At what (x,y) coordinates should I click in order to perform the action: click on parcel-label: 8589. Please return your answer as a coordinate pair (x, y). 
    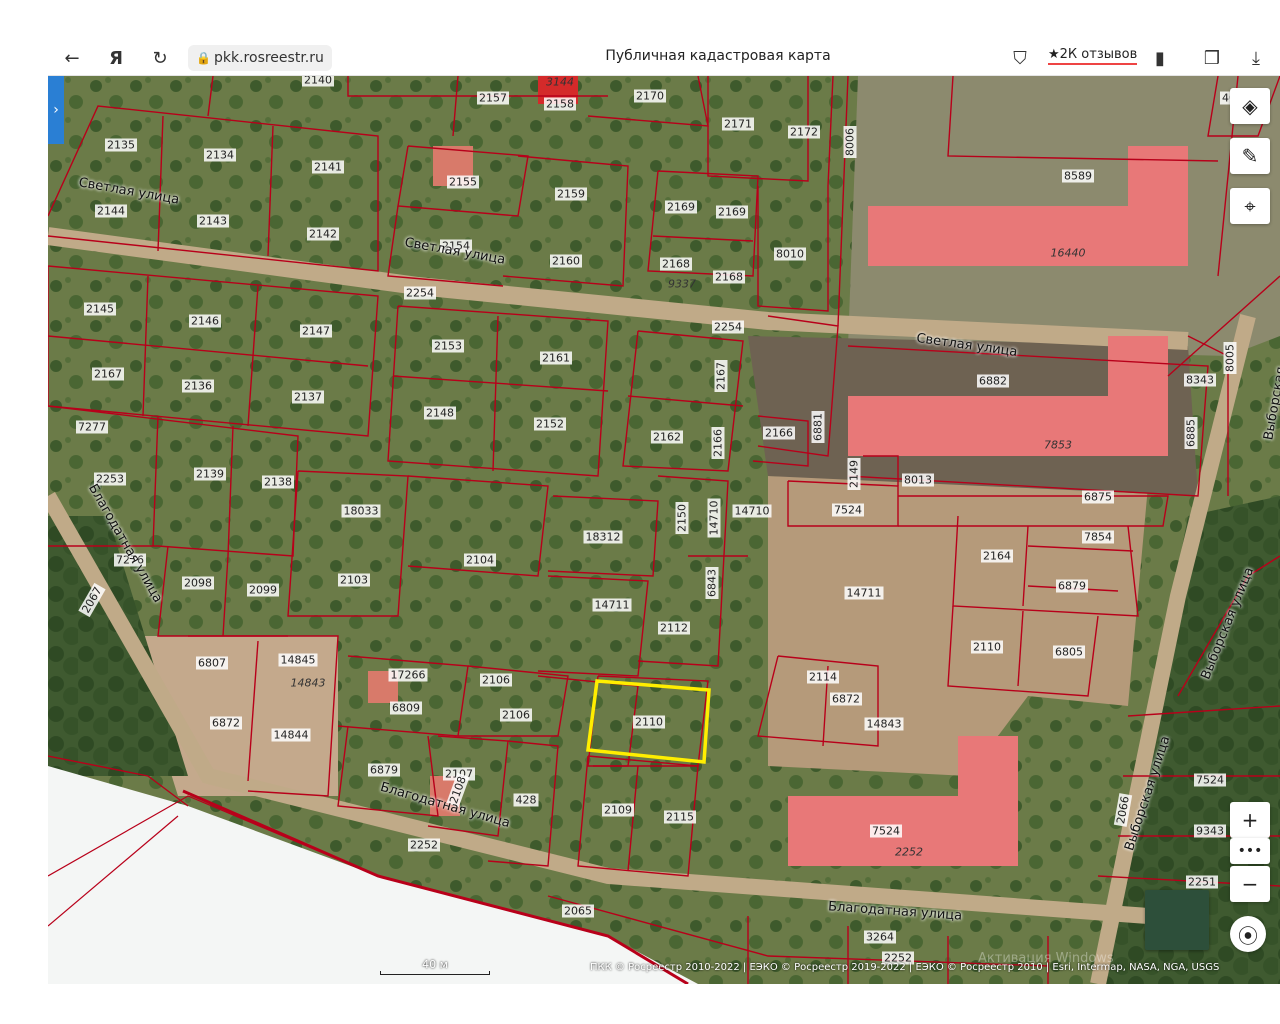
    Looking at the image, I should click on (1078, 176).